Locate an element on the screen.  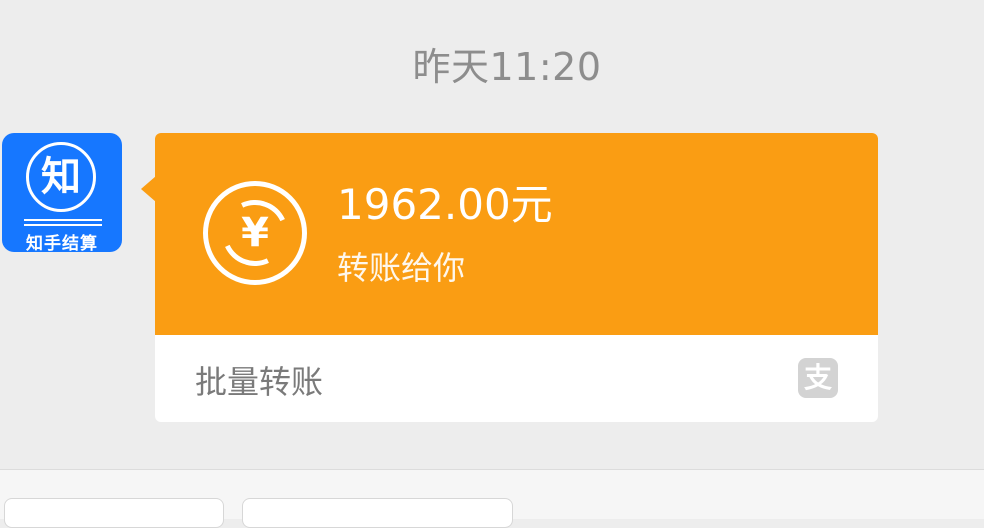
chat-timestamp: 昨天11:20 is located at coordinates (507, 67).